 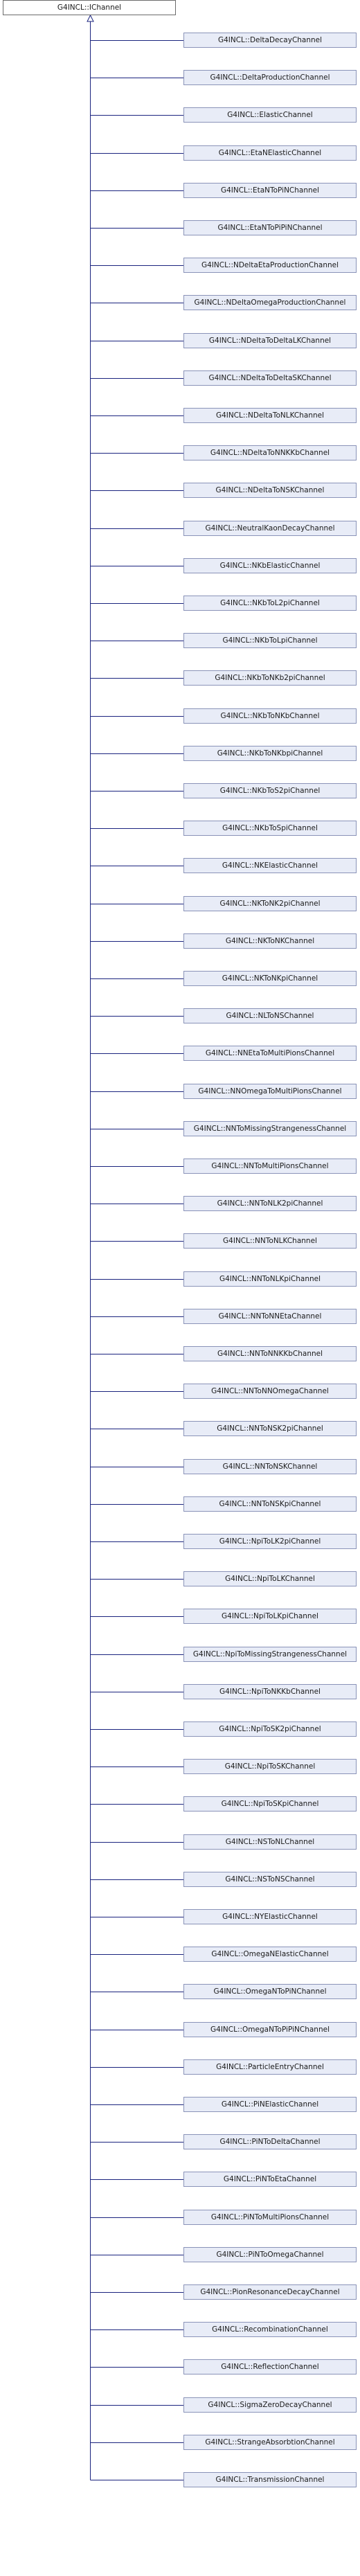 I want to click on derived-class-node: G4INCL::NKbToLpiChannel, so click(x=270, y=640).